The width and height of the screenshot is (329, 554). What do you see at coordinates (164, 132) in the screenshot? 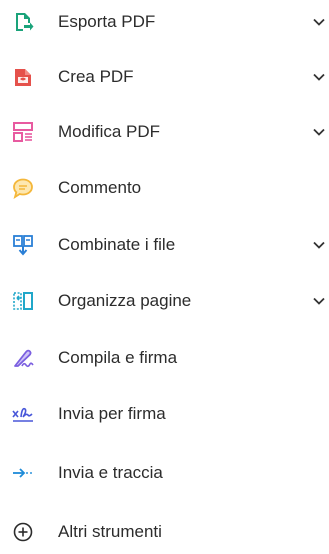
I see `tool-edit-pdf: Modifica PDF` at bounding box center [164, 132].